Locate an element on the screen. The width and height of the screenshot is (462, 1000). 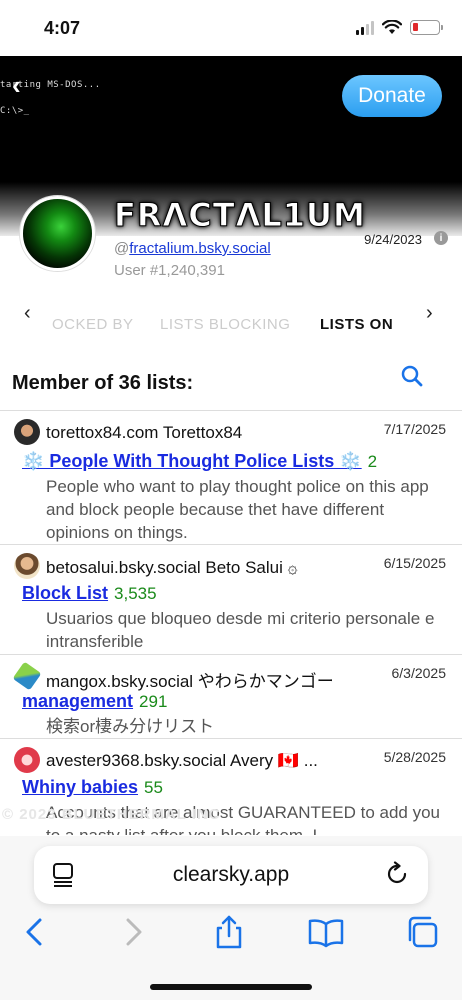
tabs-prev-chevron-icon: ‹ is located at coordinates (27, 313).